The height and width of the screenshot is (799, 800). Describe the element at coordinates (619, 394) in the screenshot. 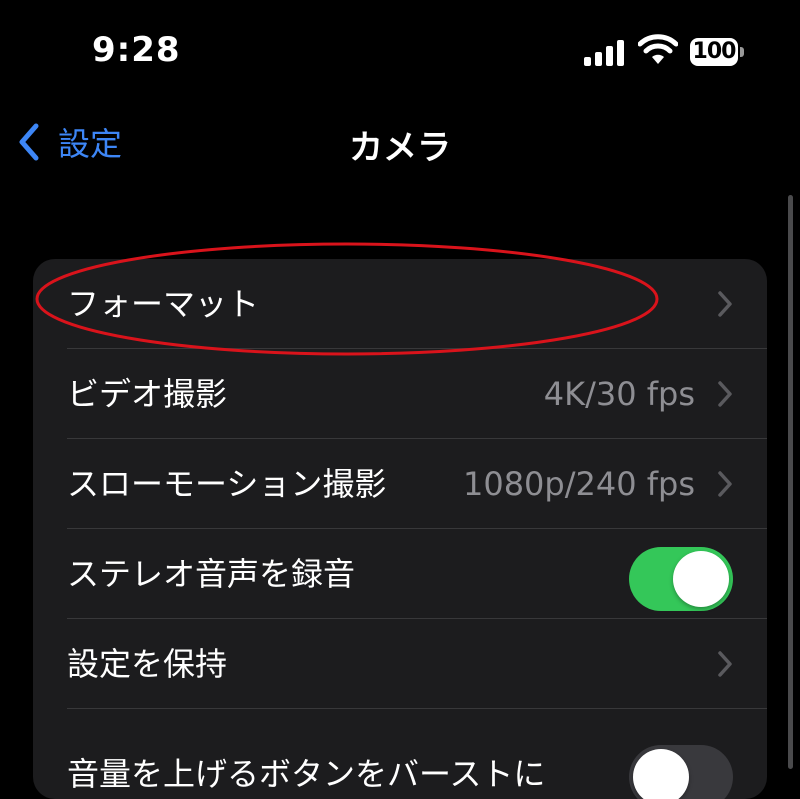

I see `row-value: 4K/30 fps` at that location.